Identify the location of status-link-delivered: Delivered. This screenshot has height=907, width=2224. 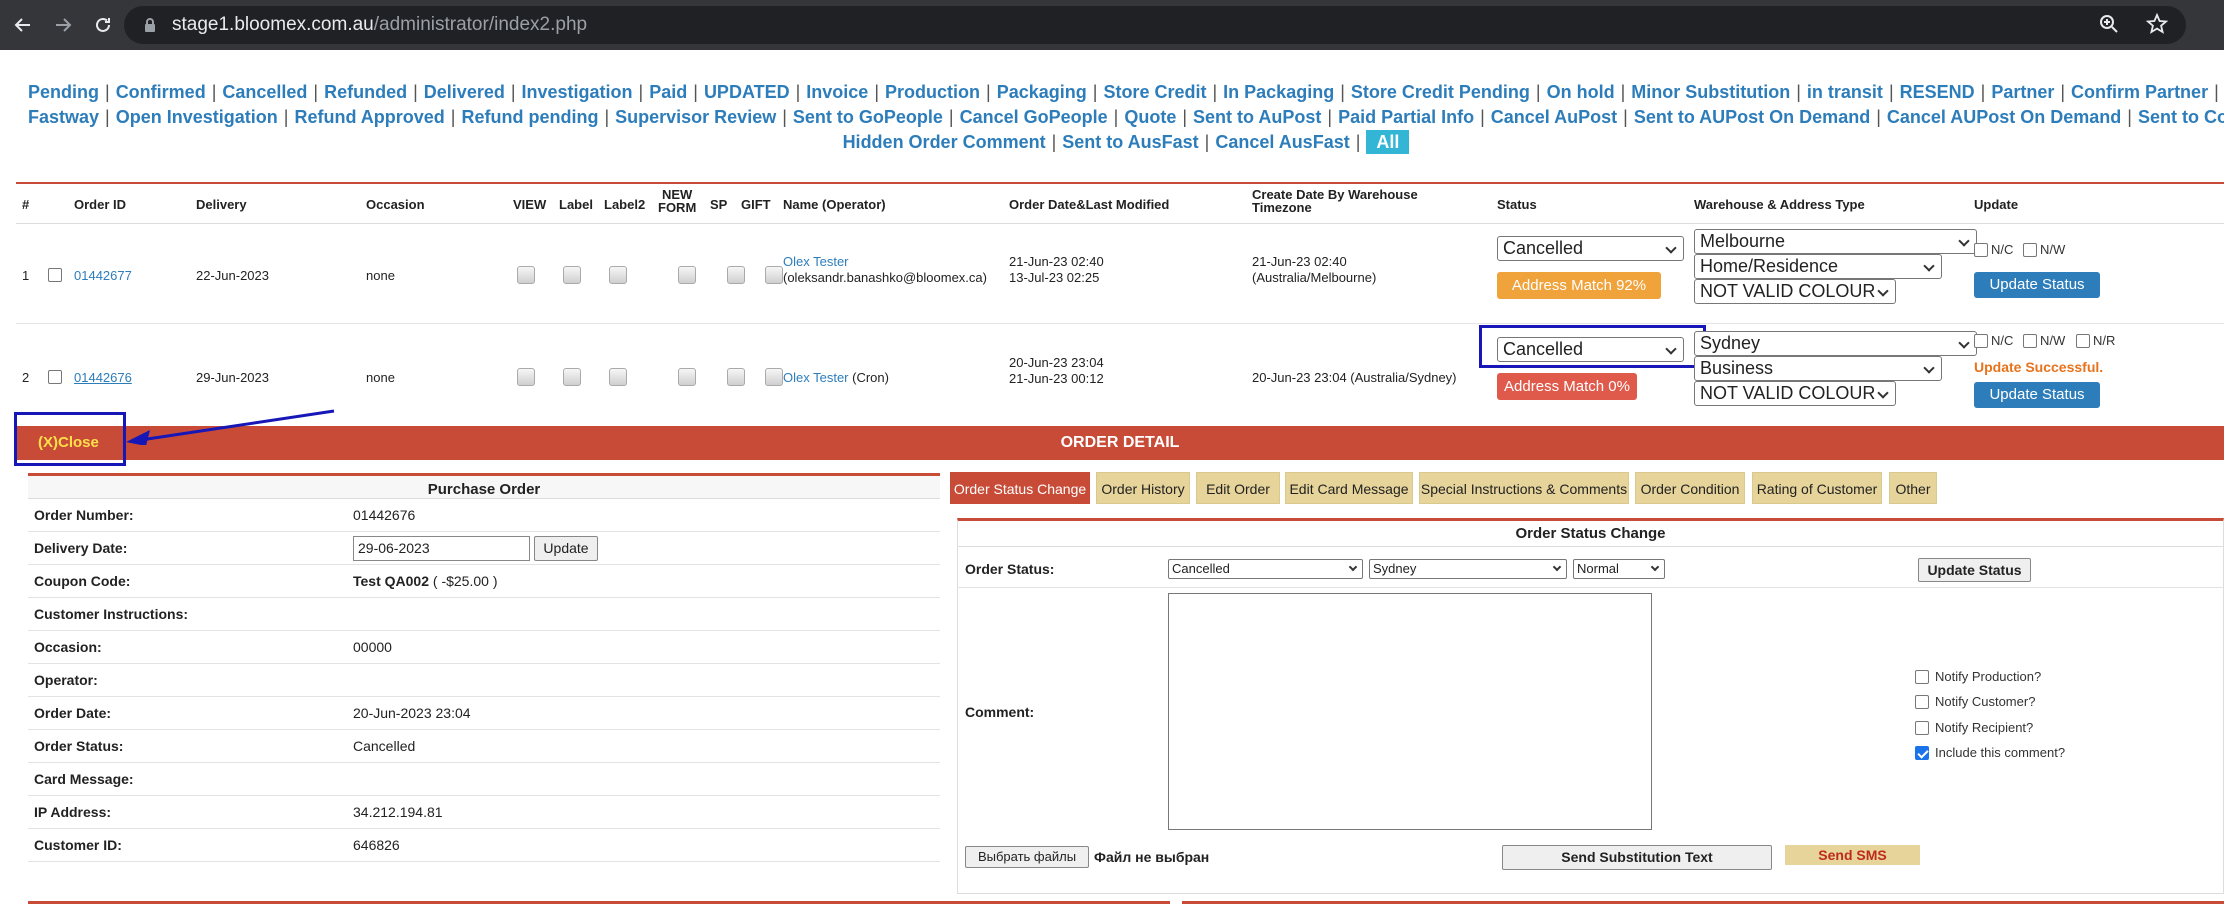
(464, 92).